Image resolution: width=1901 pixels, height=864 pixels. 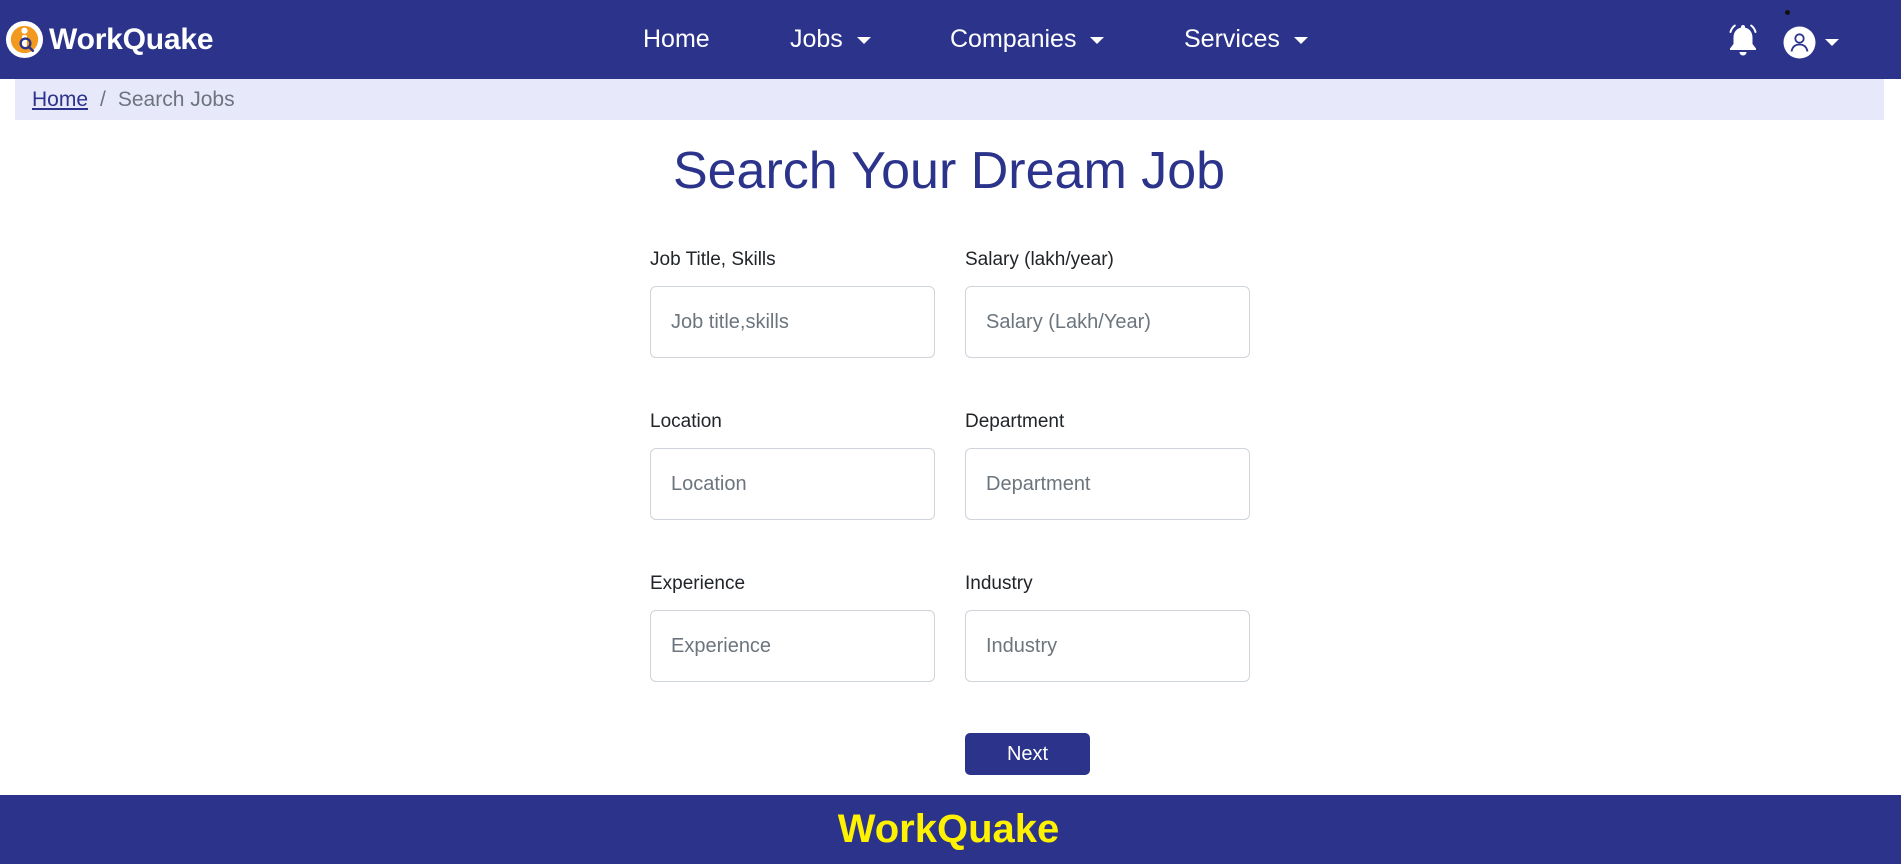 I want to click on job-title-label: Job Title, Skills, so click(x=713, y=259).